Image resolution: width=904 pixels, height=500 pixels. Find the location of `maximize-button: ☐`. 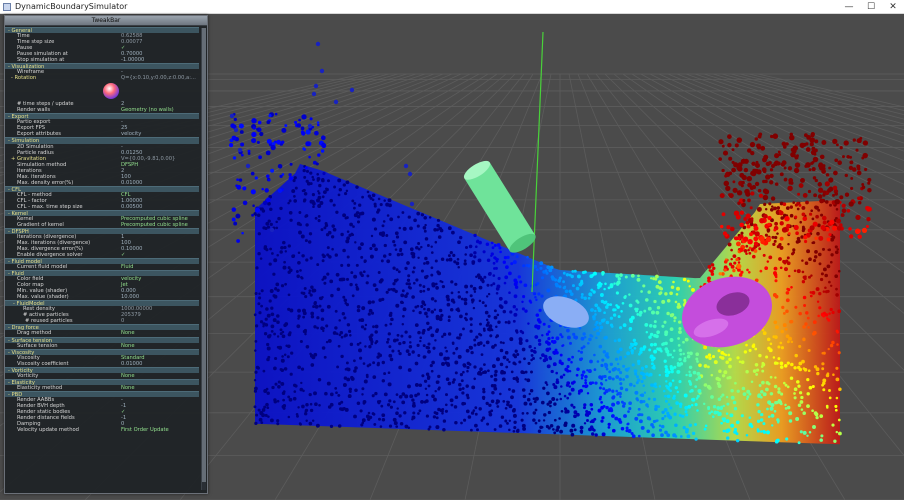

maximize-button: ☐ is located at coordinates (871, 7).